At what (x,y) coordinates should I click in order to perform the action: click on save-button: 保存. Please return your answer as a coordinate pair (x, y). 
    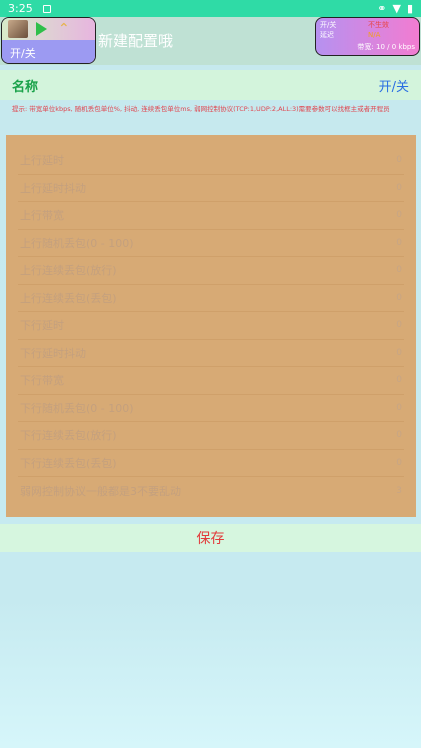
    Looking at the image, I should click on (210, 538).